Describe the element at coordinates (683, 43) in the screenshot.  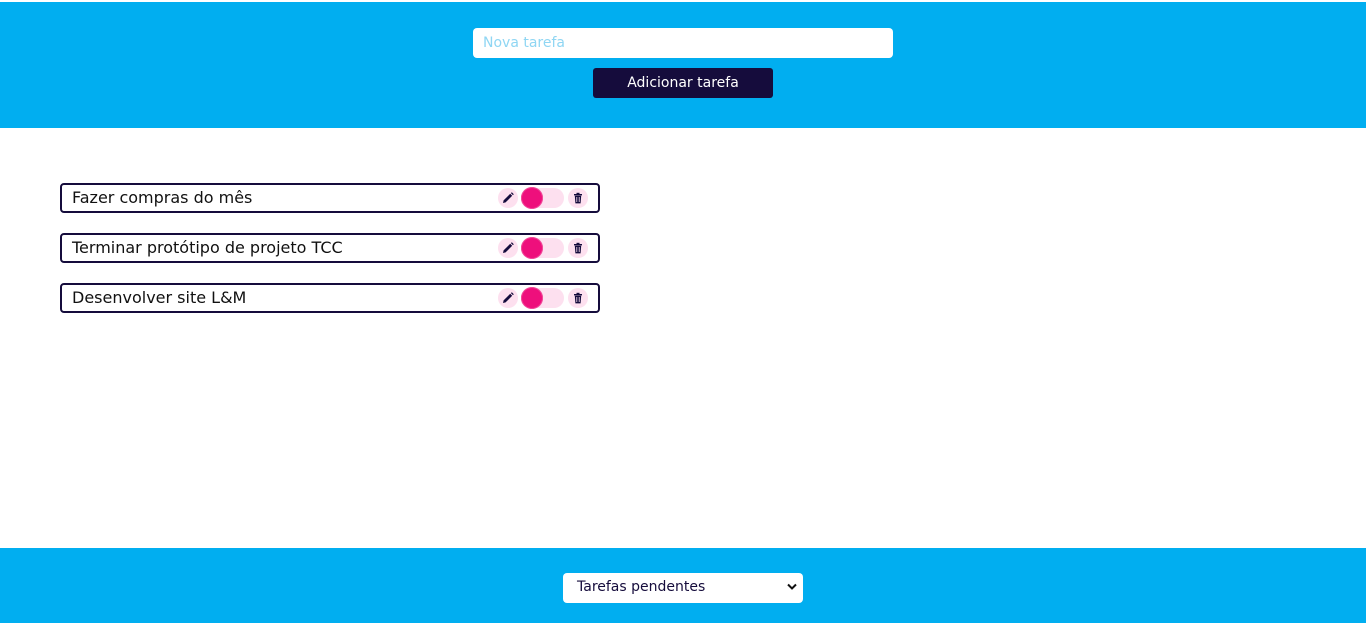
I see `new-task-input` at that location.